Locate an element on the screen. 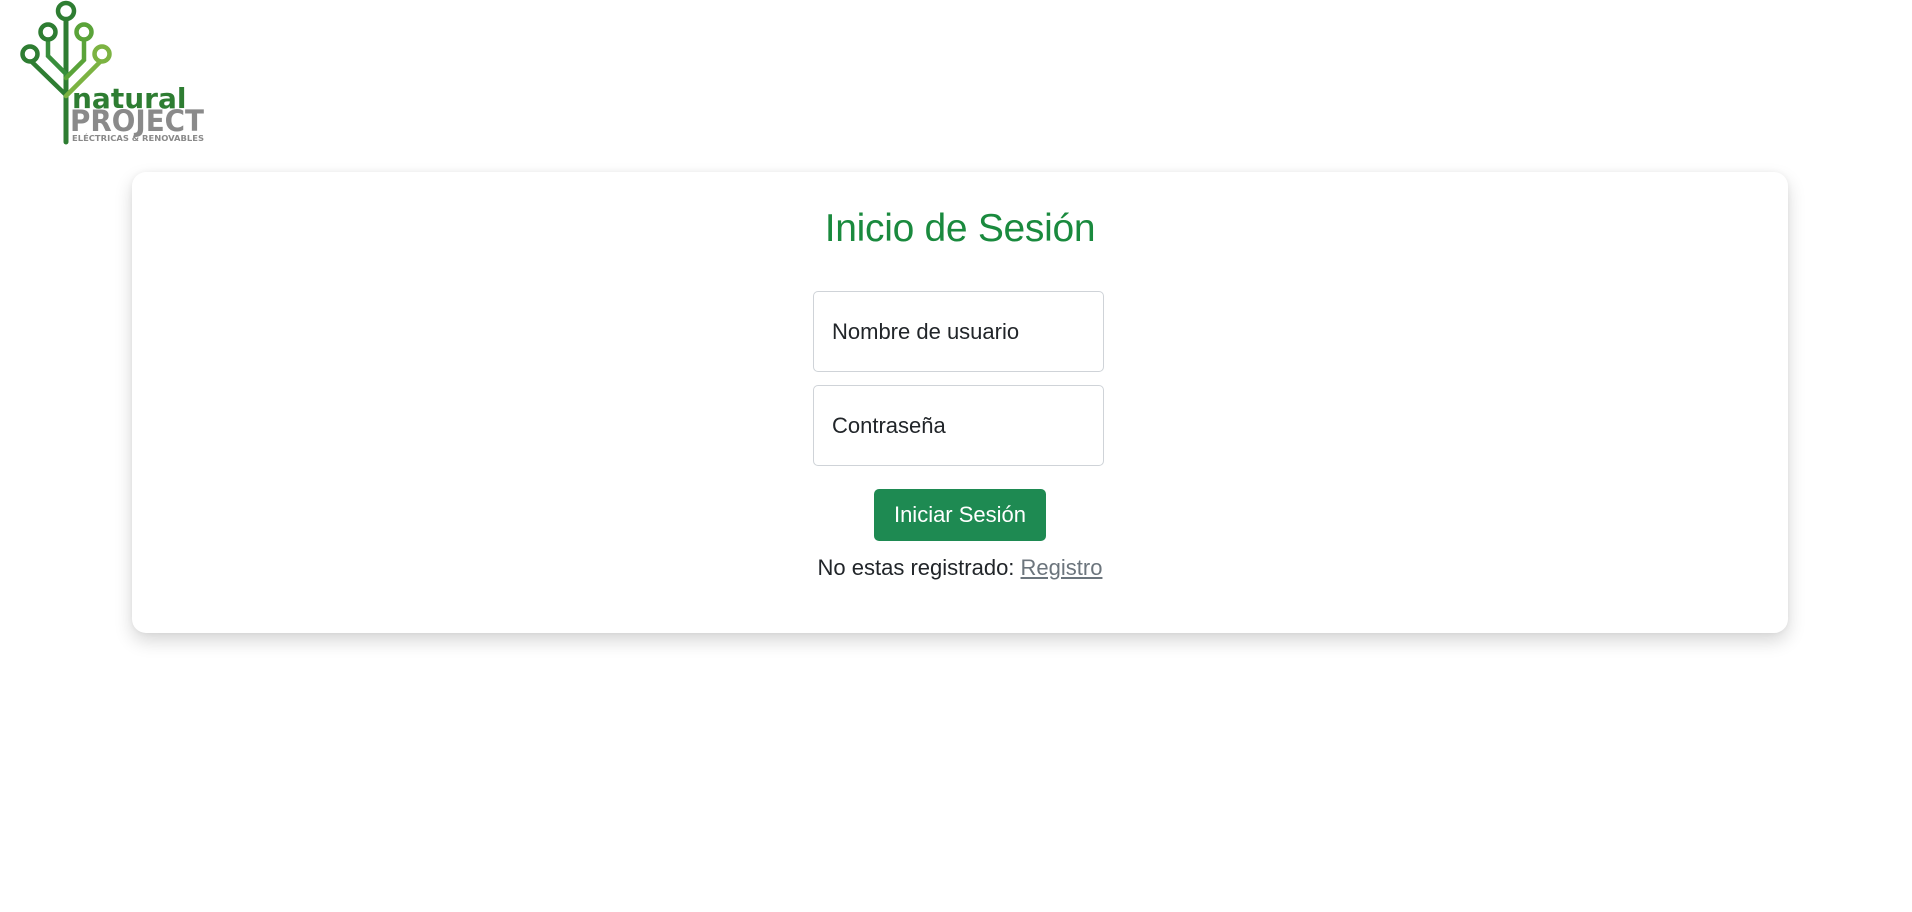 The image size is (1912, 912). username-input is located at coordinates (958, 331).